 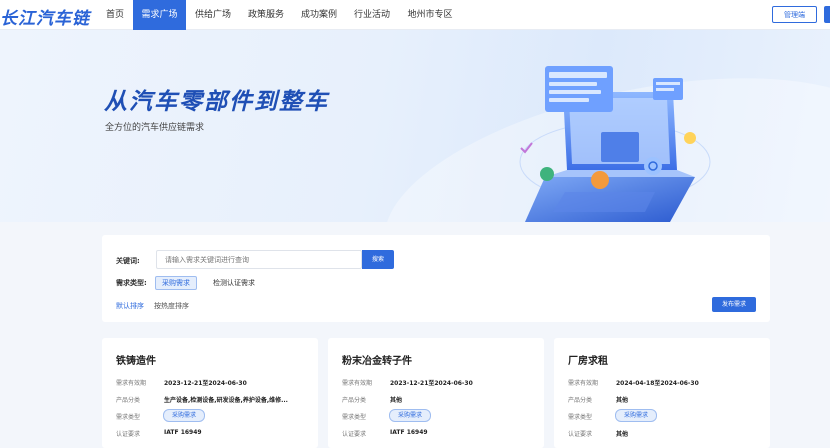 I want to click on card-title: 粉末冶金转子件, so click(x=377, y=359).